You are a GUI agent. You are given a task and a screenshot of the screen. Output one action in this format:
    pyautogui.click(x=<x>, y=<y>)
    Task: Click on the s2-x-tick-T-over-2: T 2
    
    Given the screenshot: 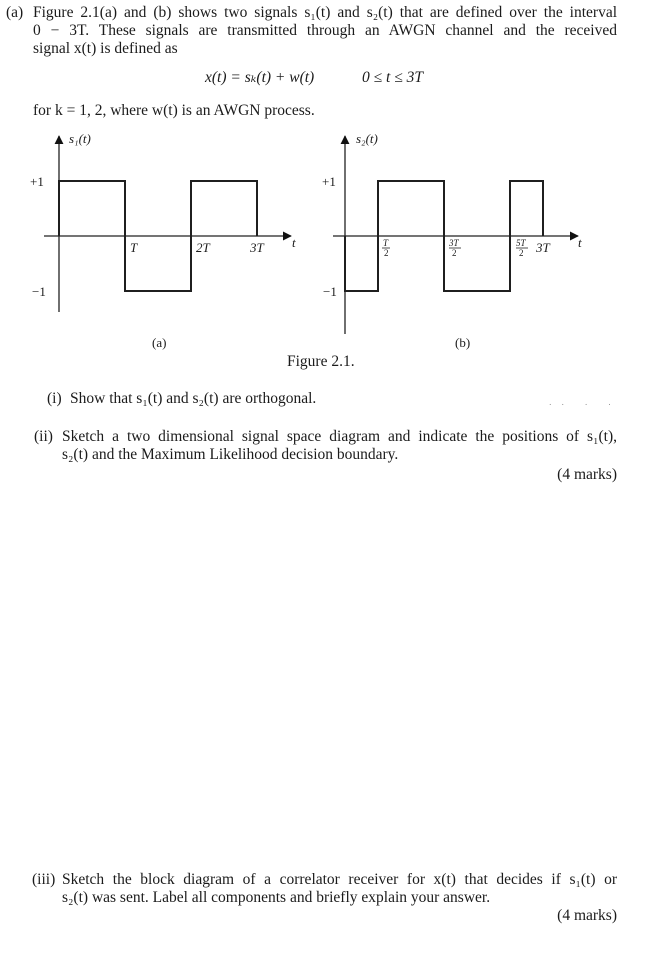 What is the action you would take?
    pyautogui.click(x=386, y=248)
    